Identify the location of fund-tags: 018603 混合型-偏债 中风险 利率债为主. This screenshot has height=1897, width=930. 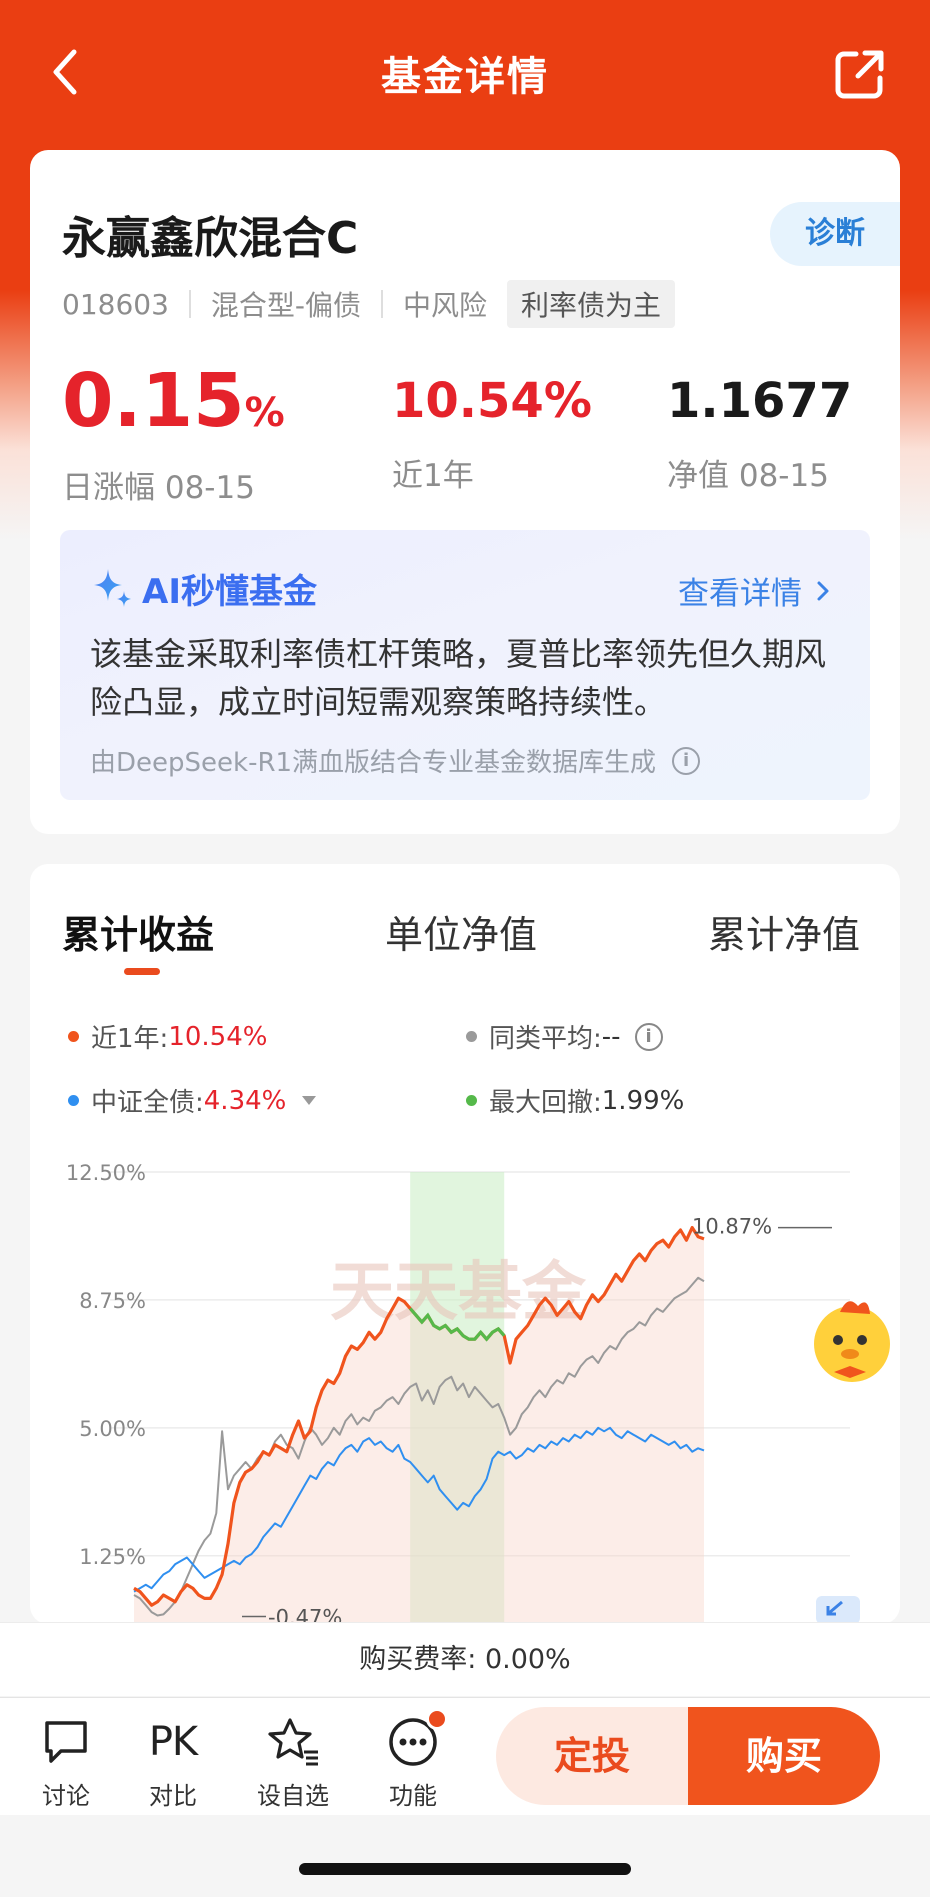
(369, 304).